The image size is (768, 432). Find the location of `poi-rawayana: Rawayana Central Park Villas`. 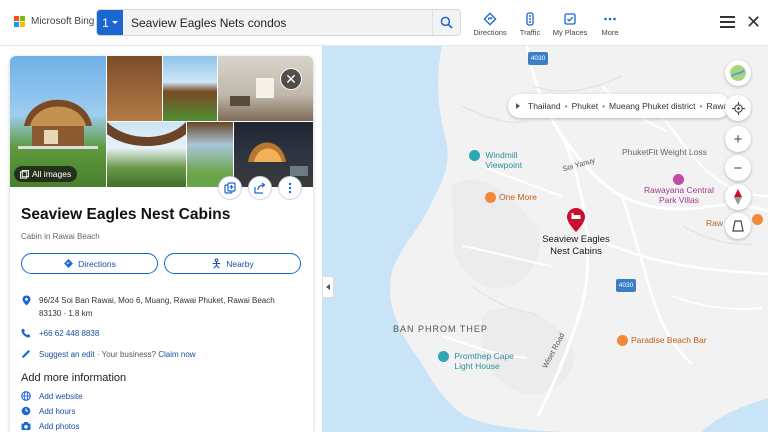

poi-rawayana: Rawayana Central Park Villas is located at coordinates (679, 189).